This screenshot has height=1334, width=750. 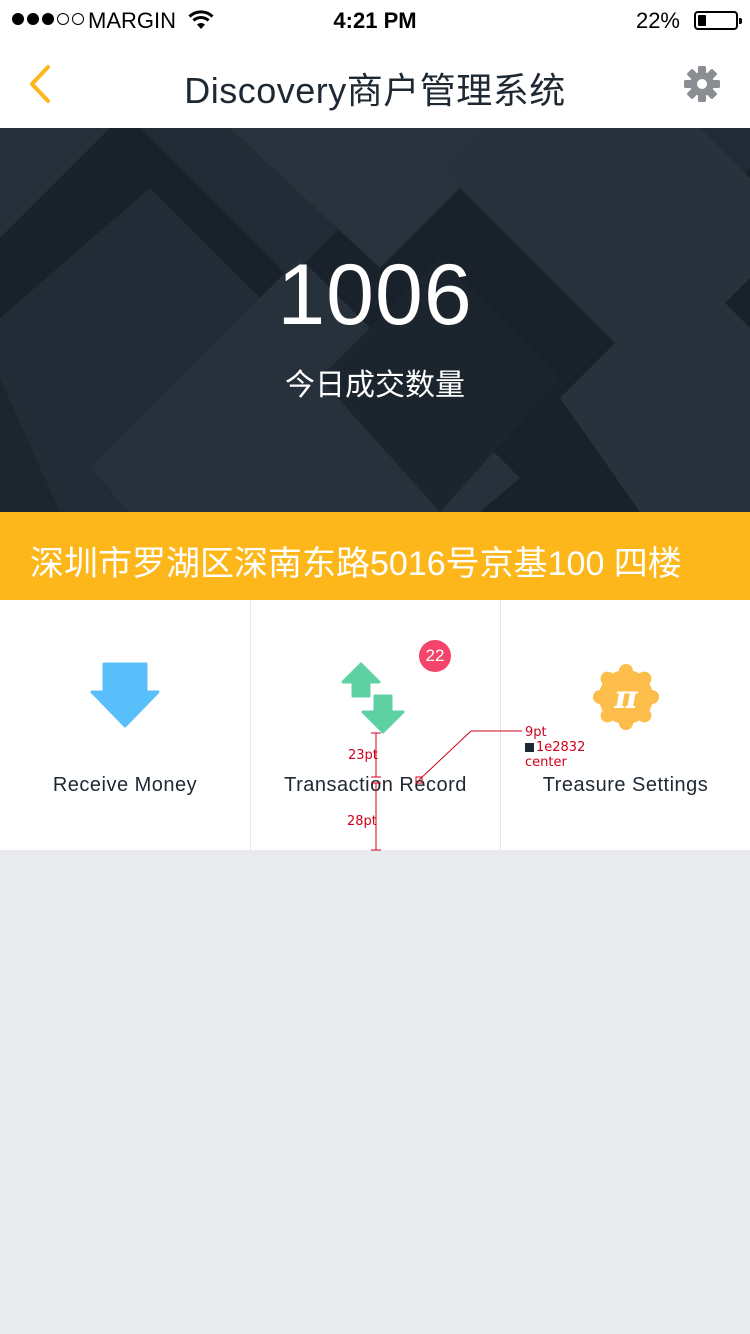 I want to click on transaction-record-button: 22 Transaction Record, so click(x=375, y=725).